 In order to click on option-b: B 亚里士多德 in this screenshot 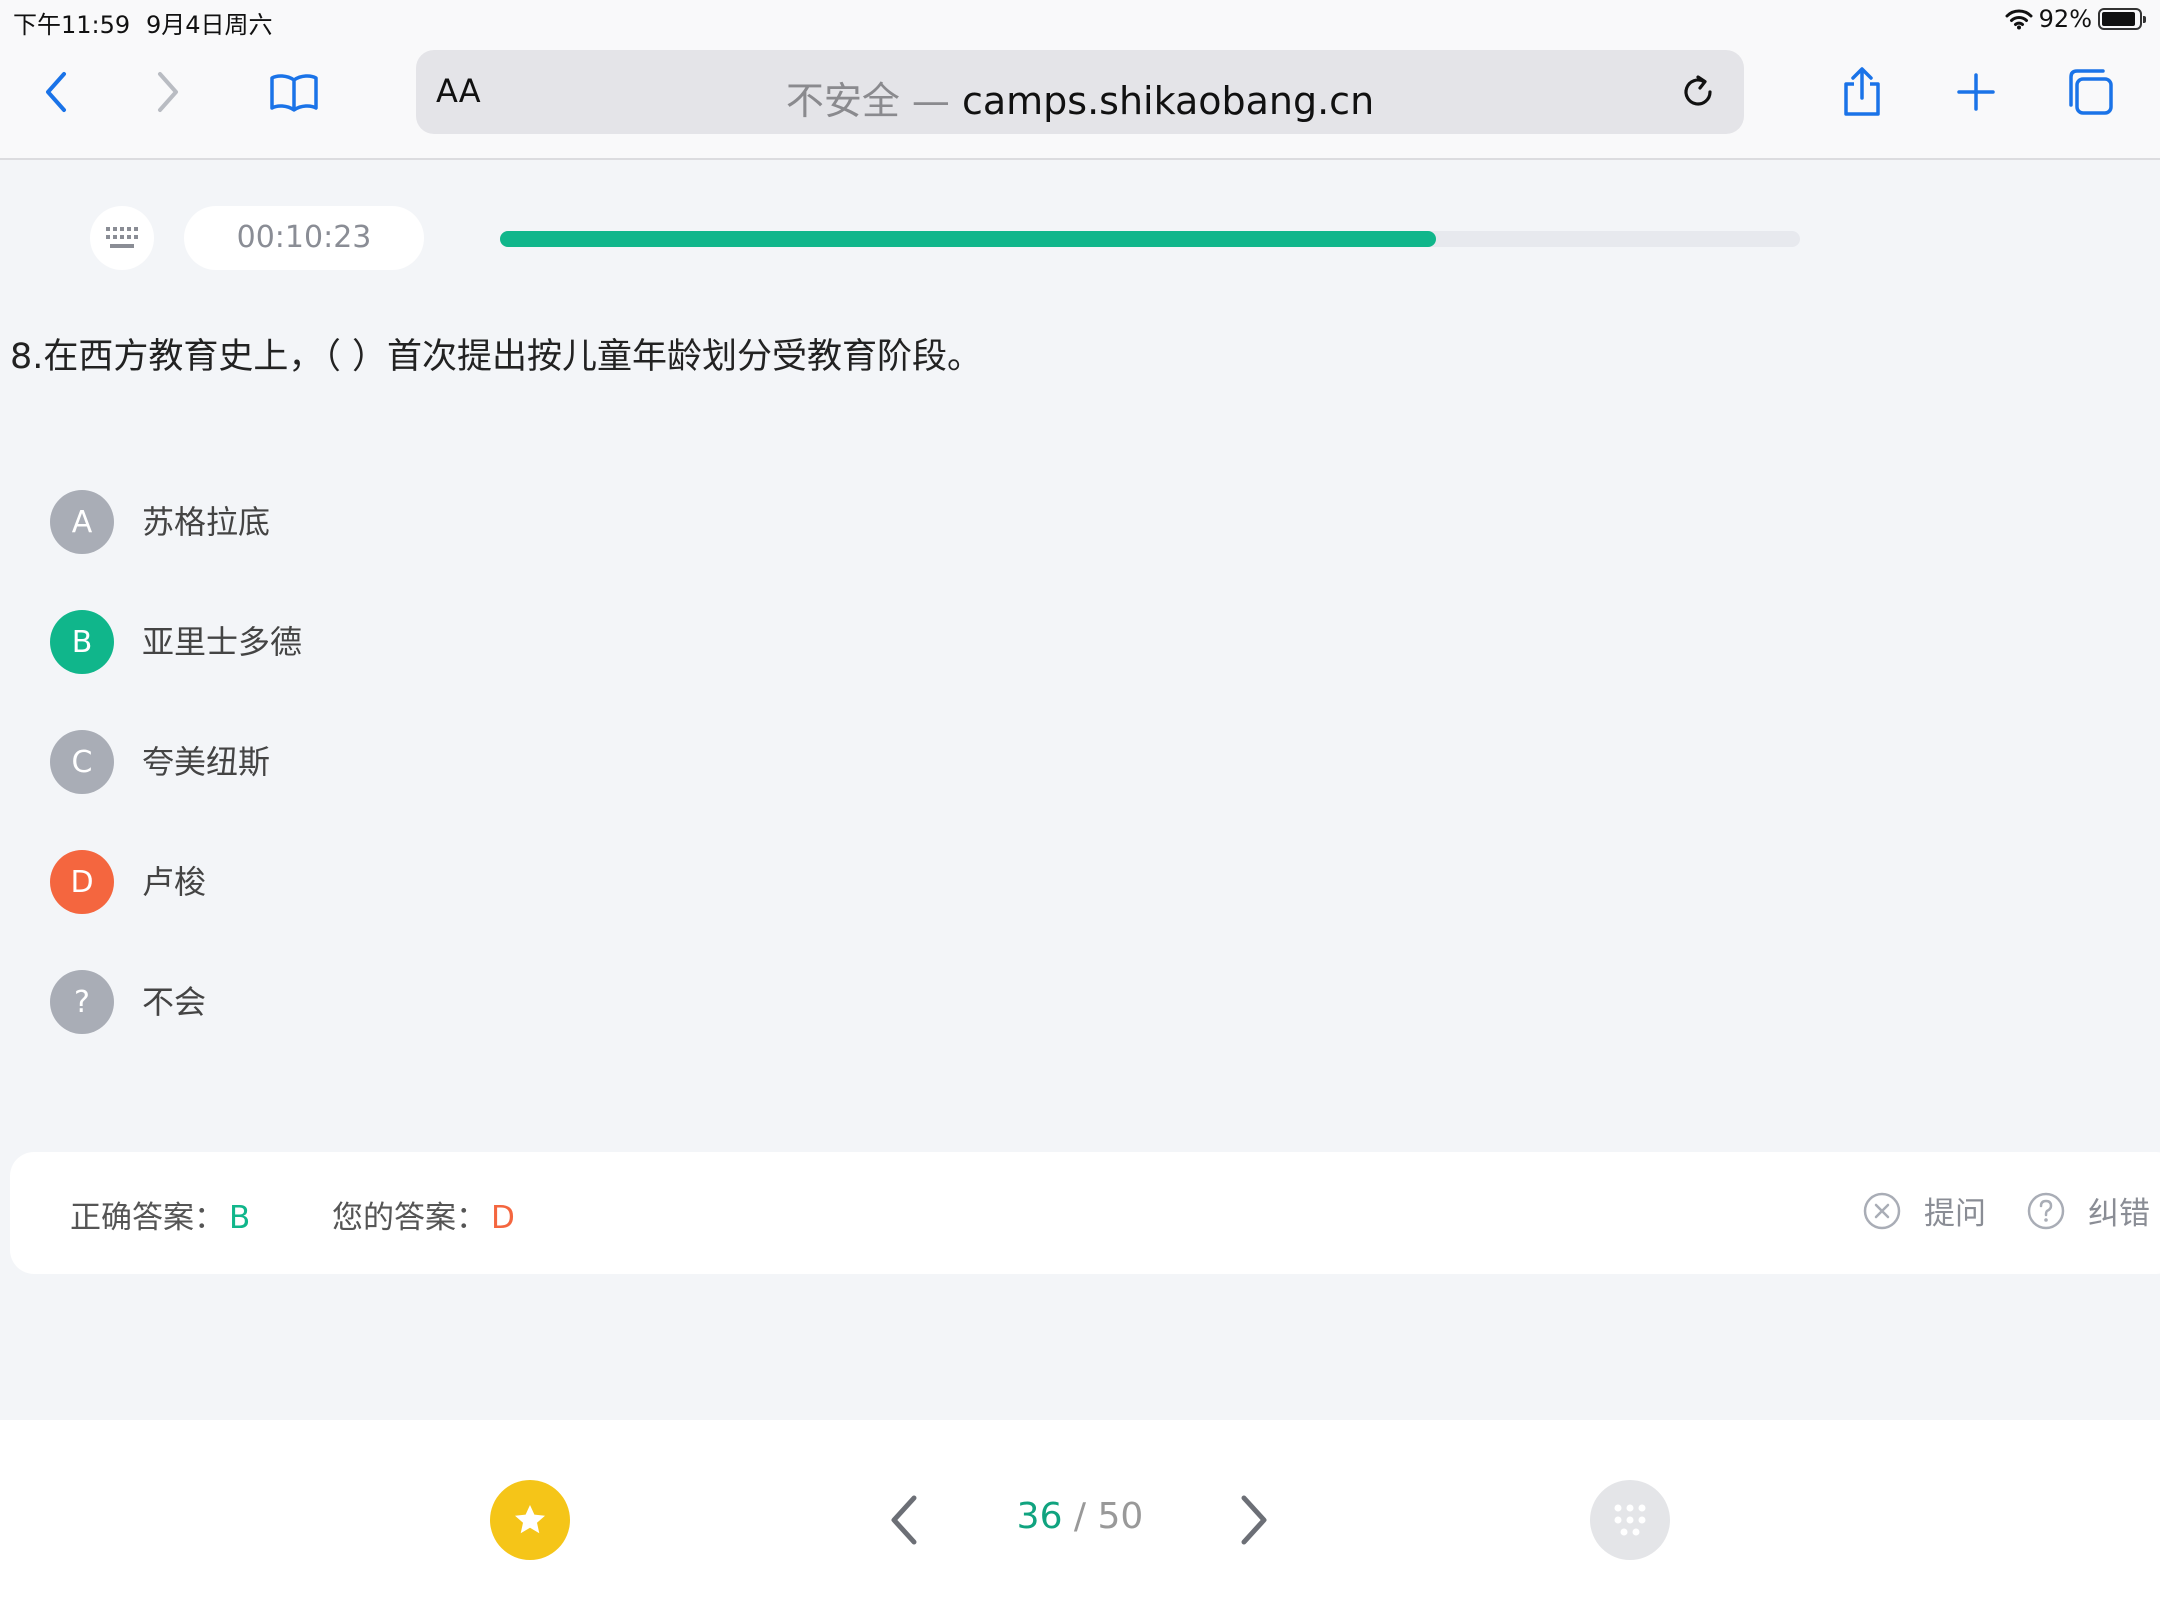, I will do `click(176, 670)`.